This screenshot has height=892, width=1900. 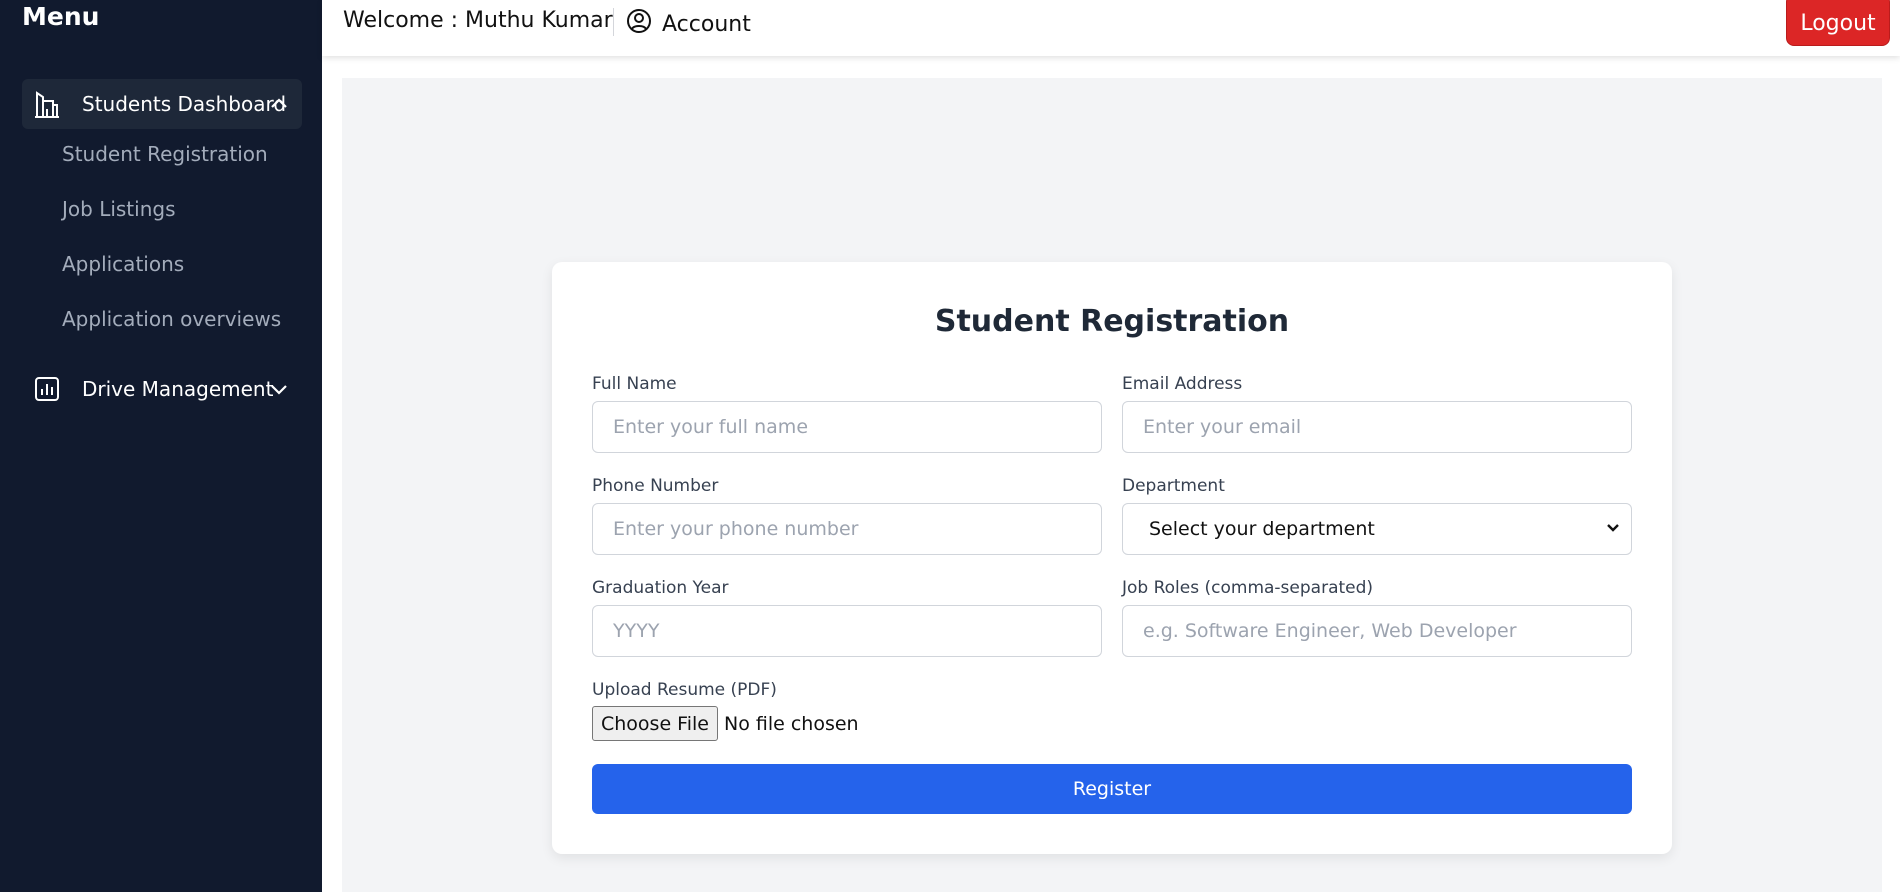 I want to click on sidebar-item-application-overviews: Application overviews, so click(x=171, y=319).